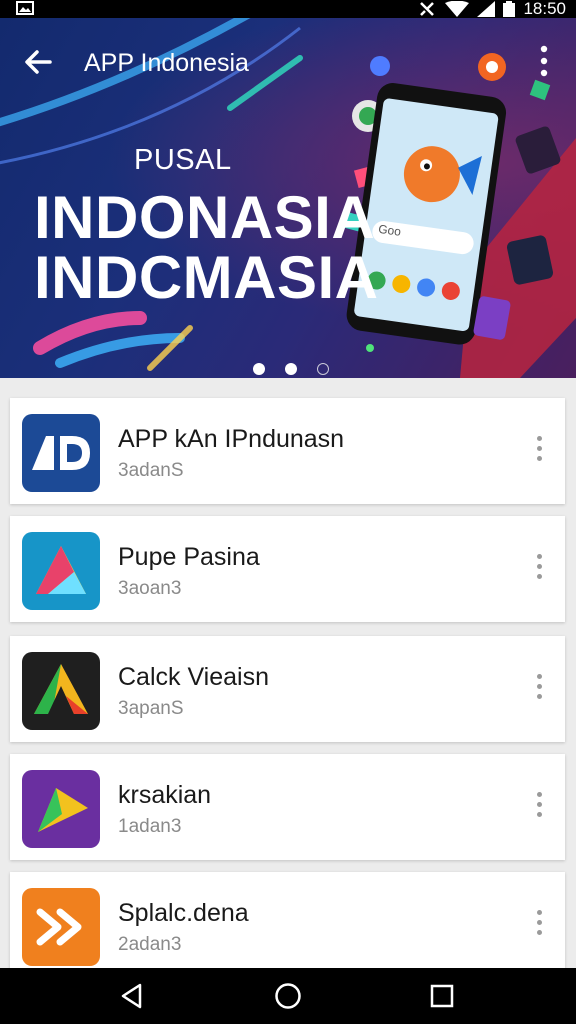 The height and width of the screenshot is (1024, 576). What do you see at coordinates (151, 708) in the screenshot?
I see `app-subtitle: 3apanS` at bounding box center [151, 708].